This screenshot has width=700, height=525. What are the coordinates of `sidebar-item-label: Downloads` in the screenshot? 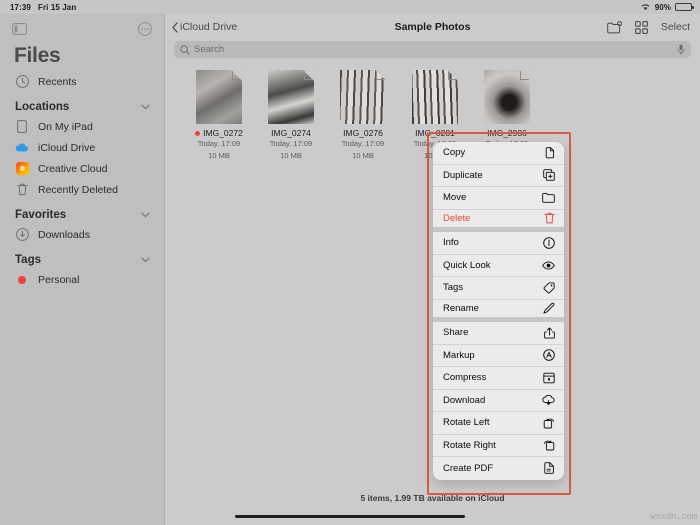 It's located at (64, 234).